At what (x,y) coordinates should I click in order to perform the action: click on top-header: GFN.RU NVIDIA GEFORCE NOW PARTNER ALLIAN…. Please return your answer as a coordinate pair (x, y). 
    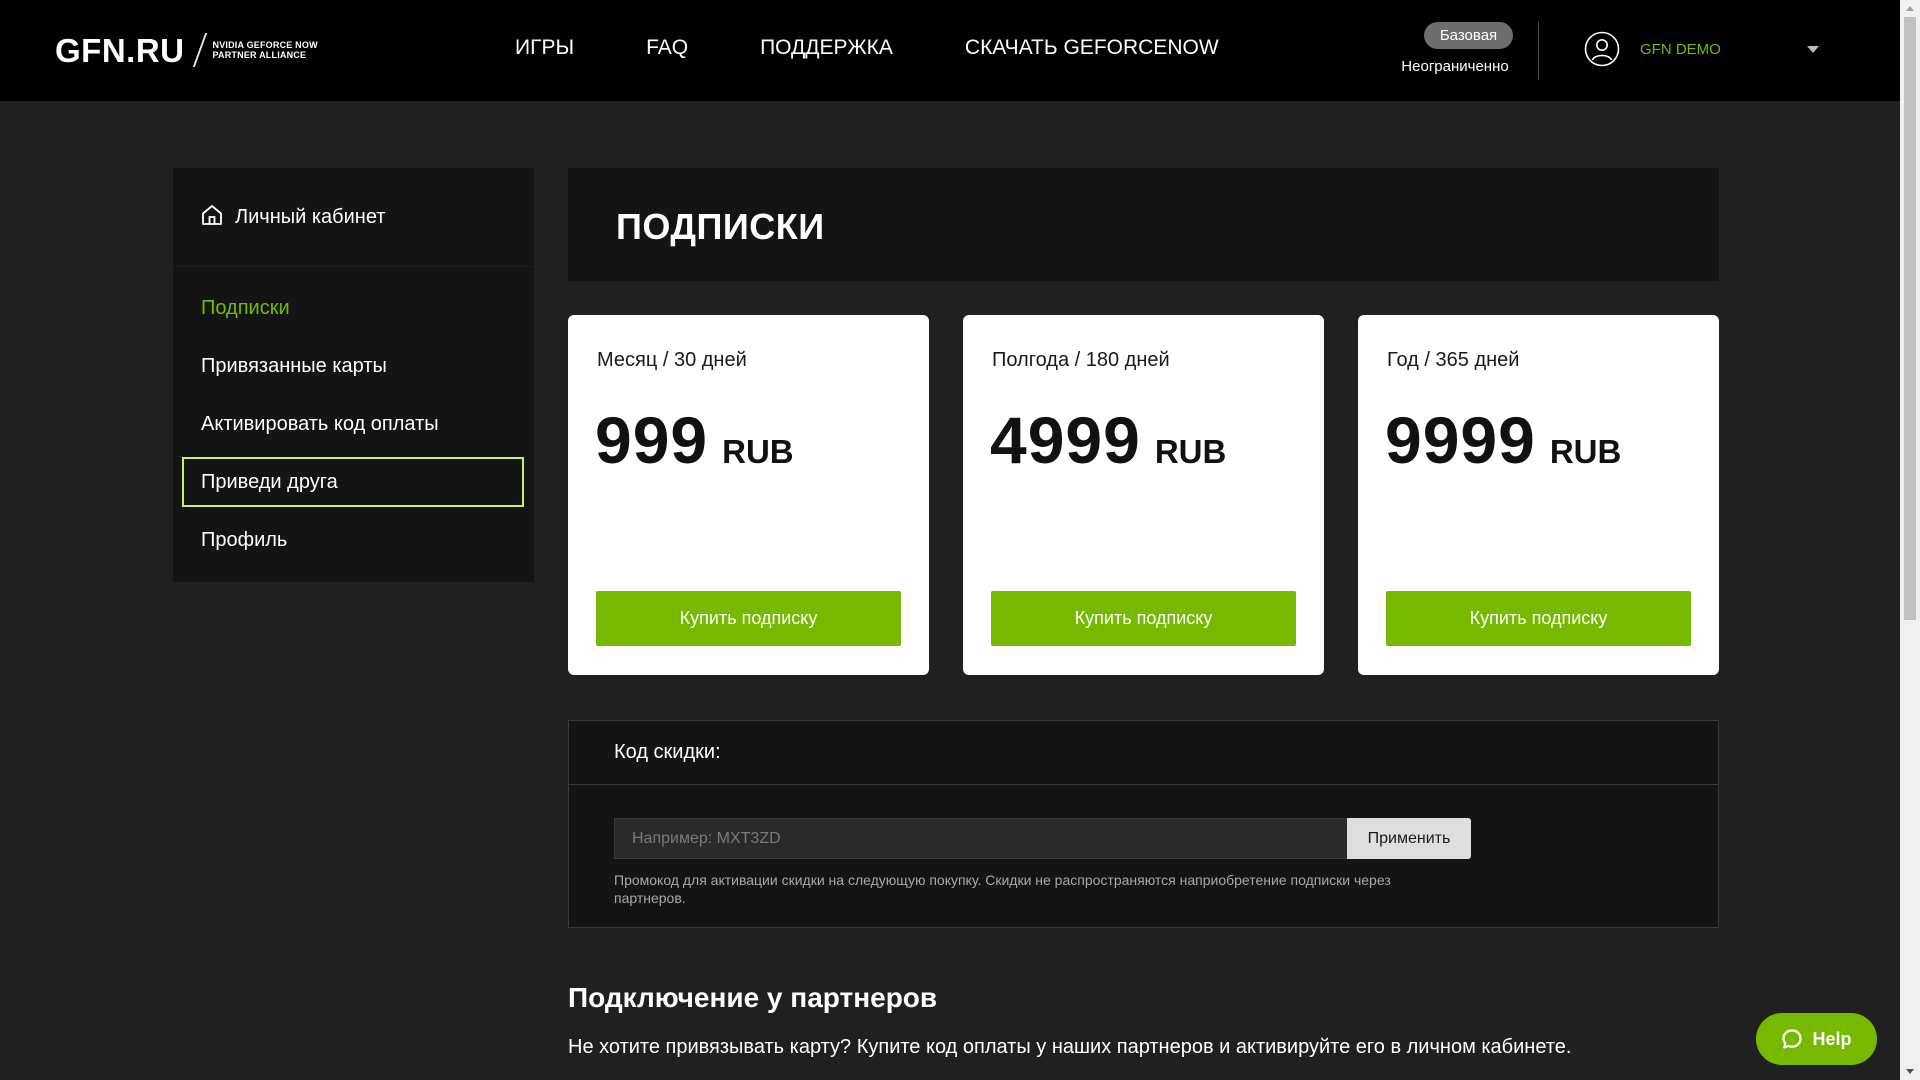
    Looking at the image, I should click on (950, 50).